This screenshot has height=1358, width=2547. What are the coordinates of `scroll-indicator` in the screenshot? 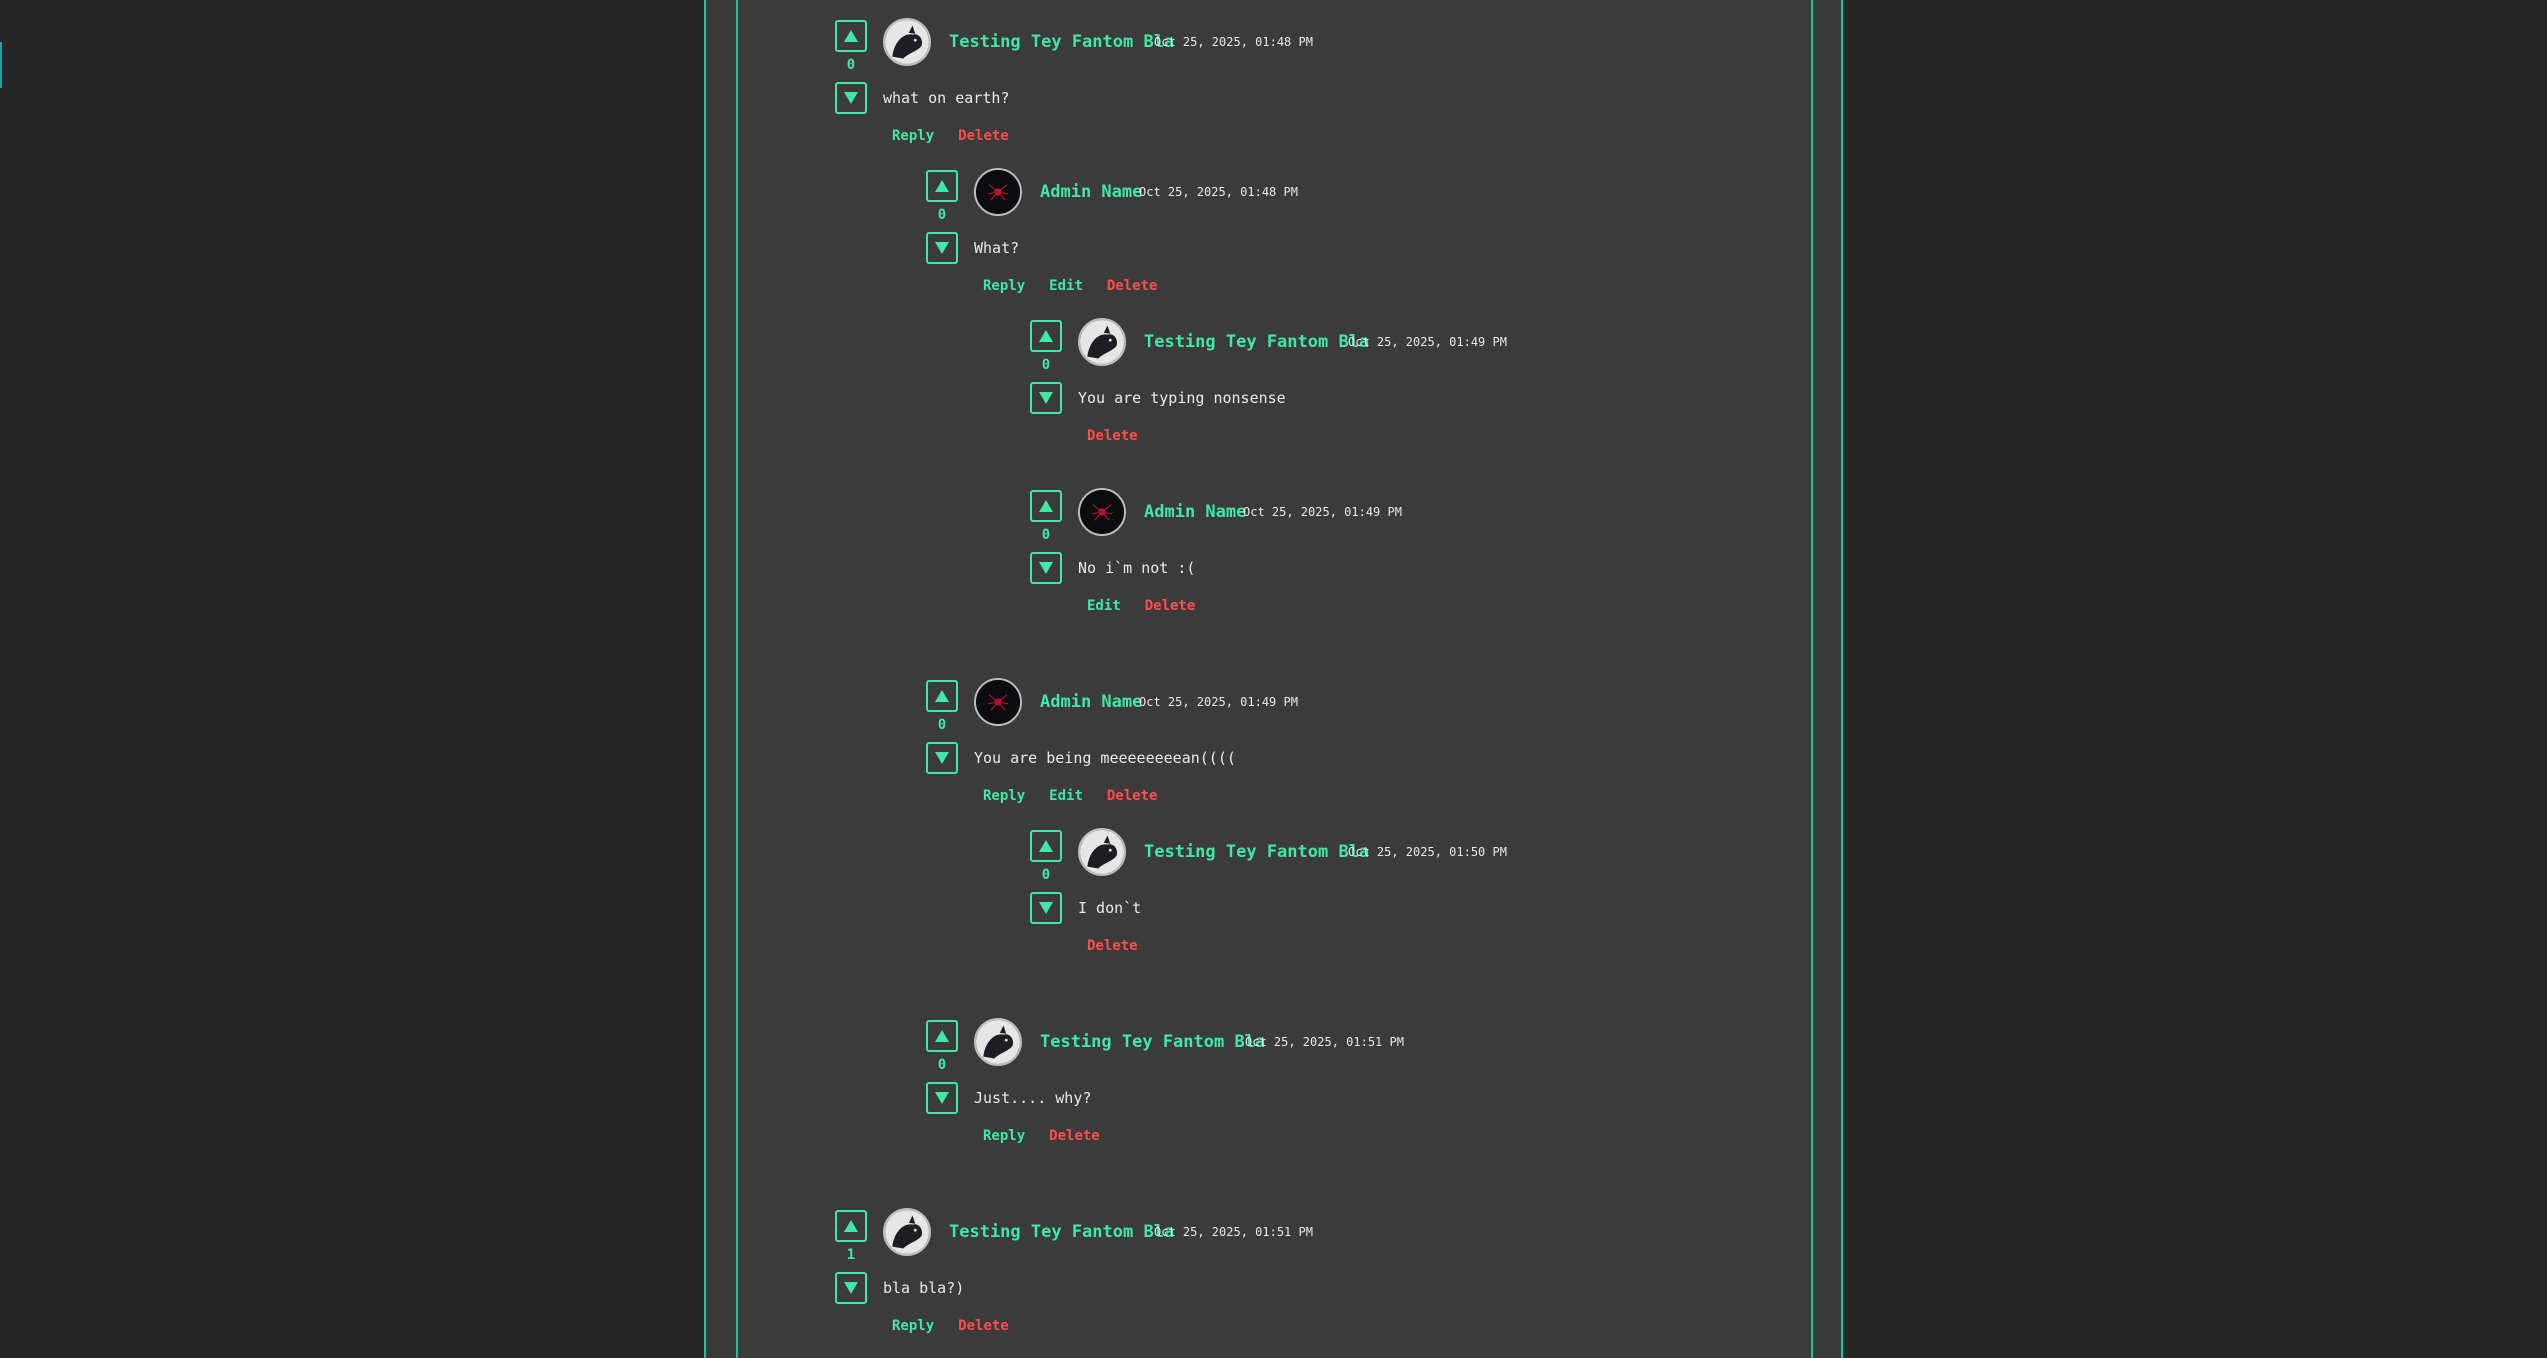 It's located at (1, 65).